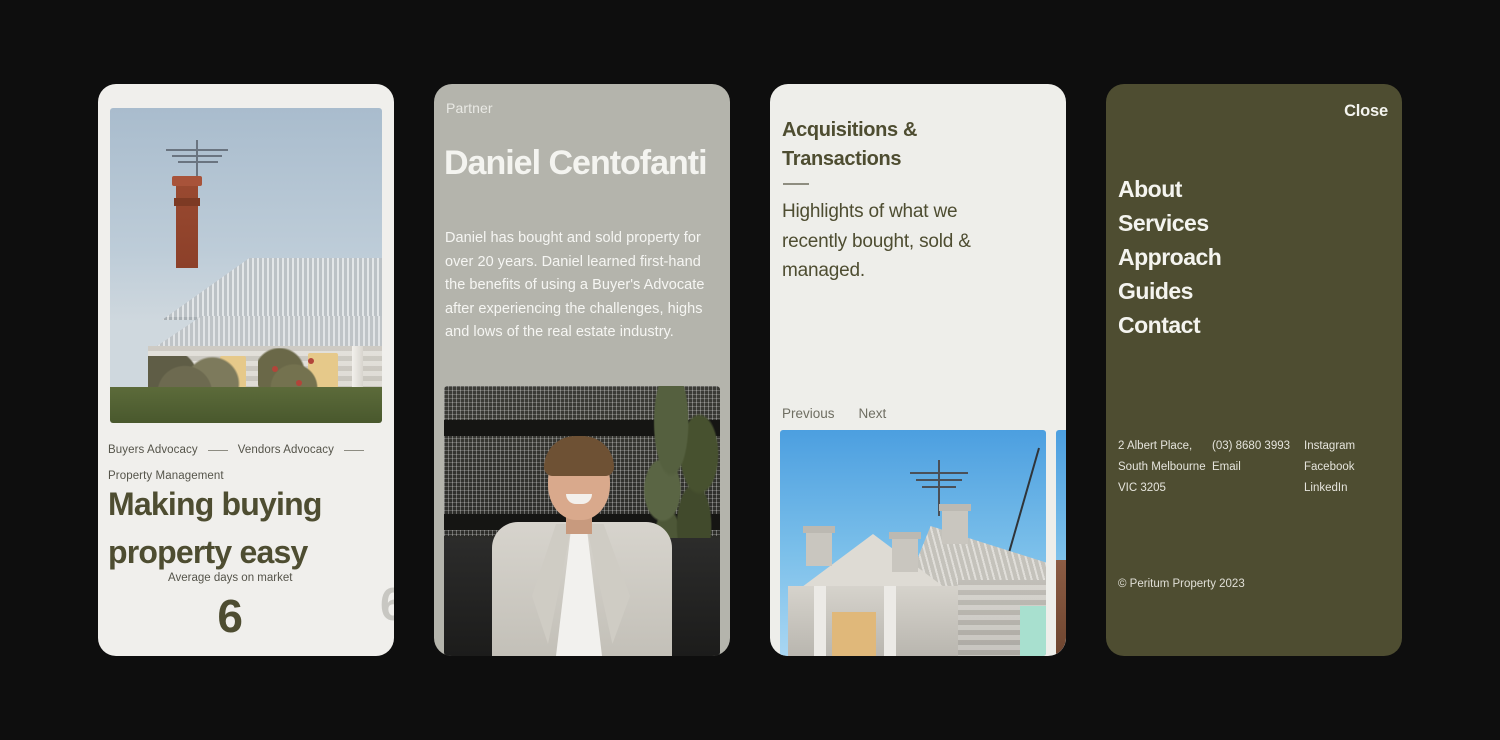 The height and width of the screenshot is (740, 1500). Describe the element at coordinates (854, 634) in the screenshot. I see `porch-light-glow` at that location.